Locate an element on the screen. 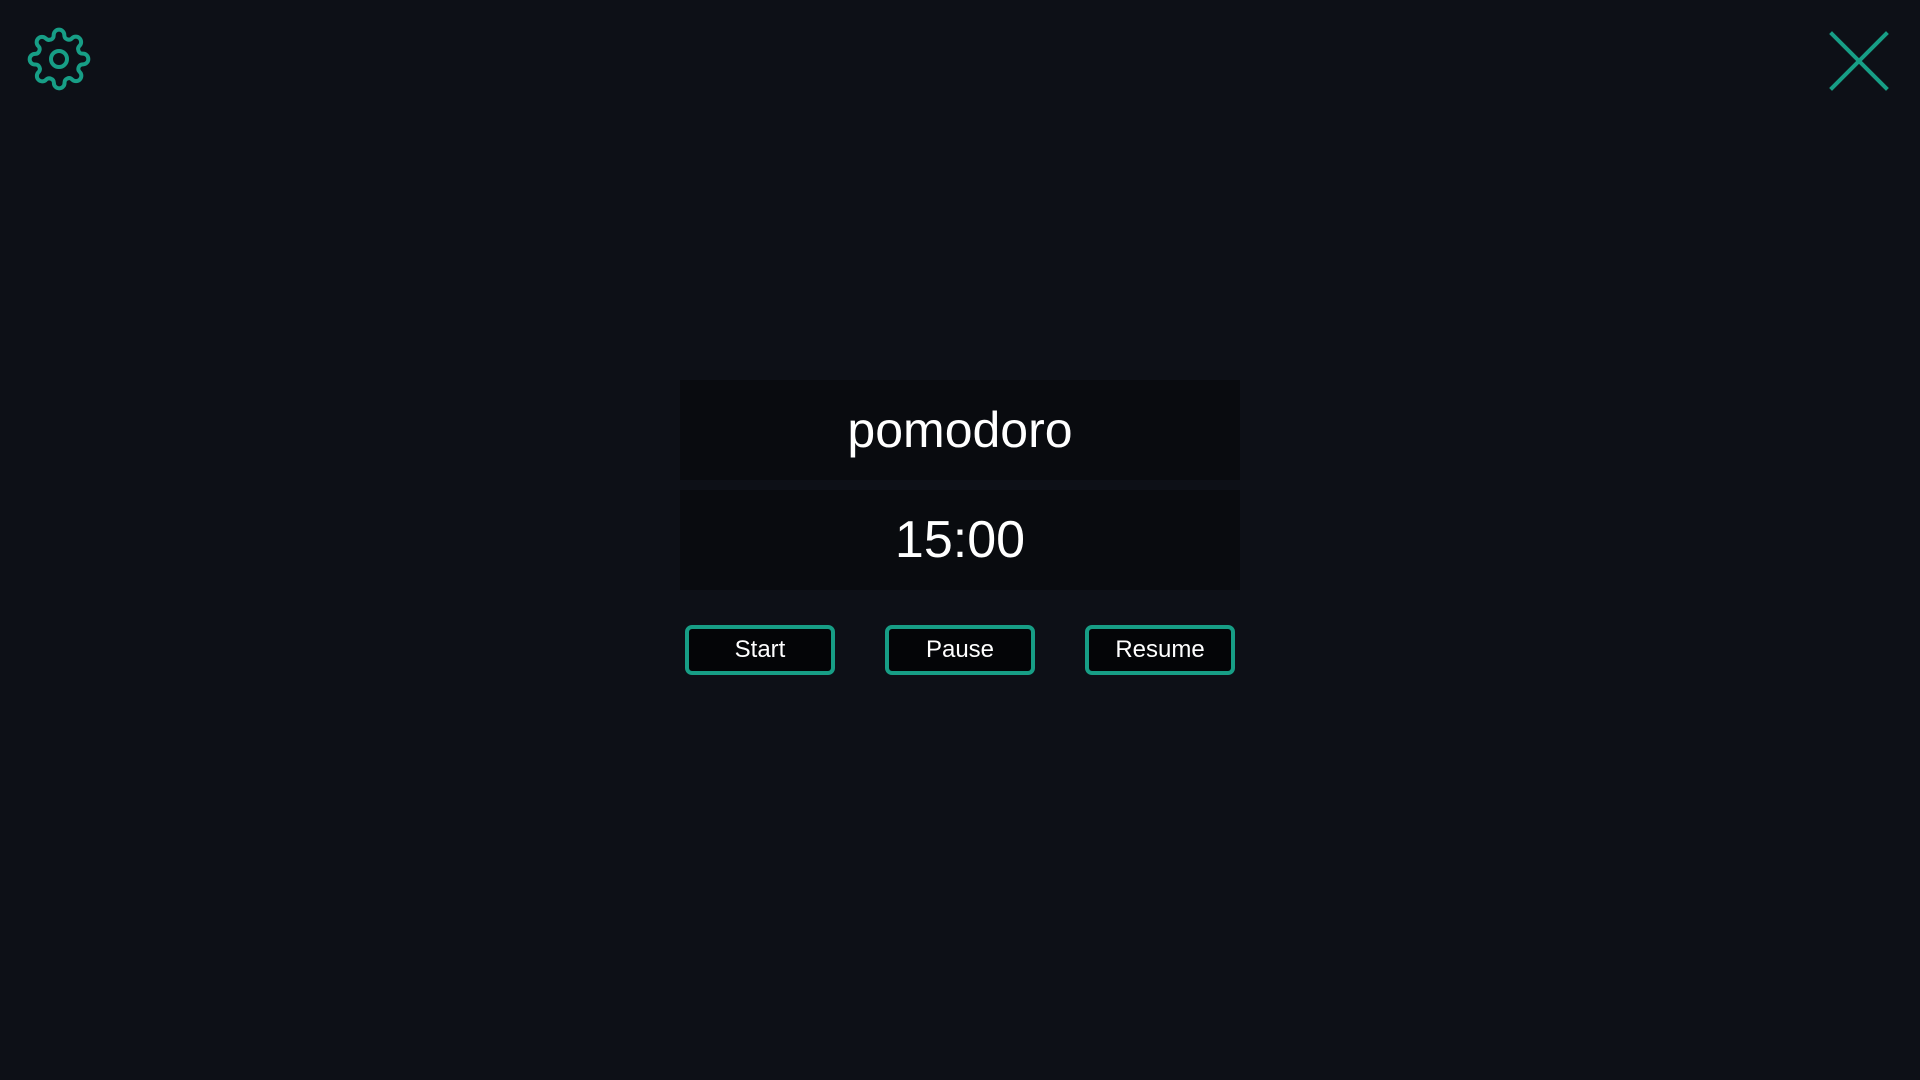 The image size is (1920, 1080). settings-button is located at coordinates (59, 59).